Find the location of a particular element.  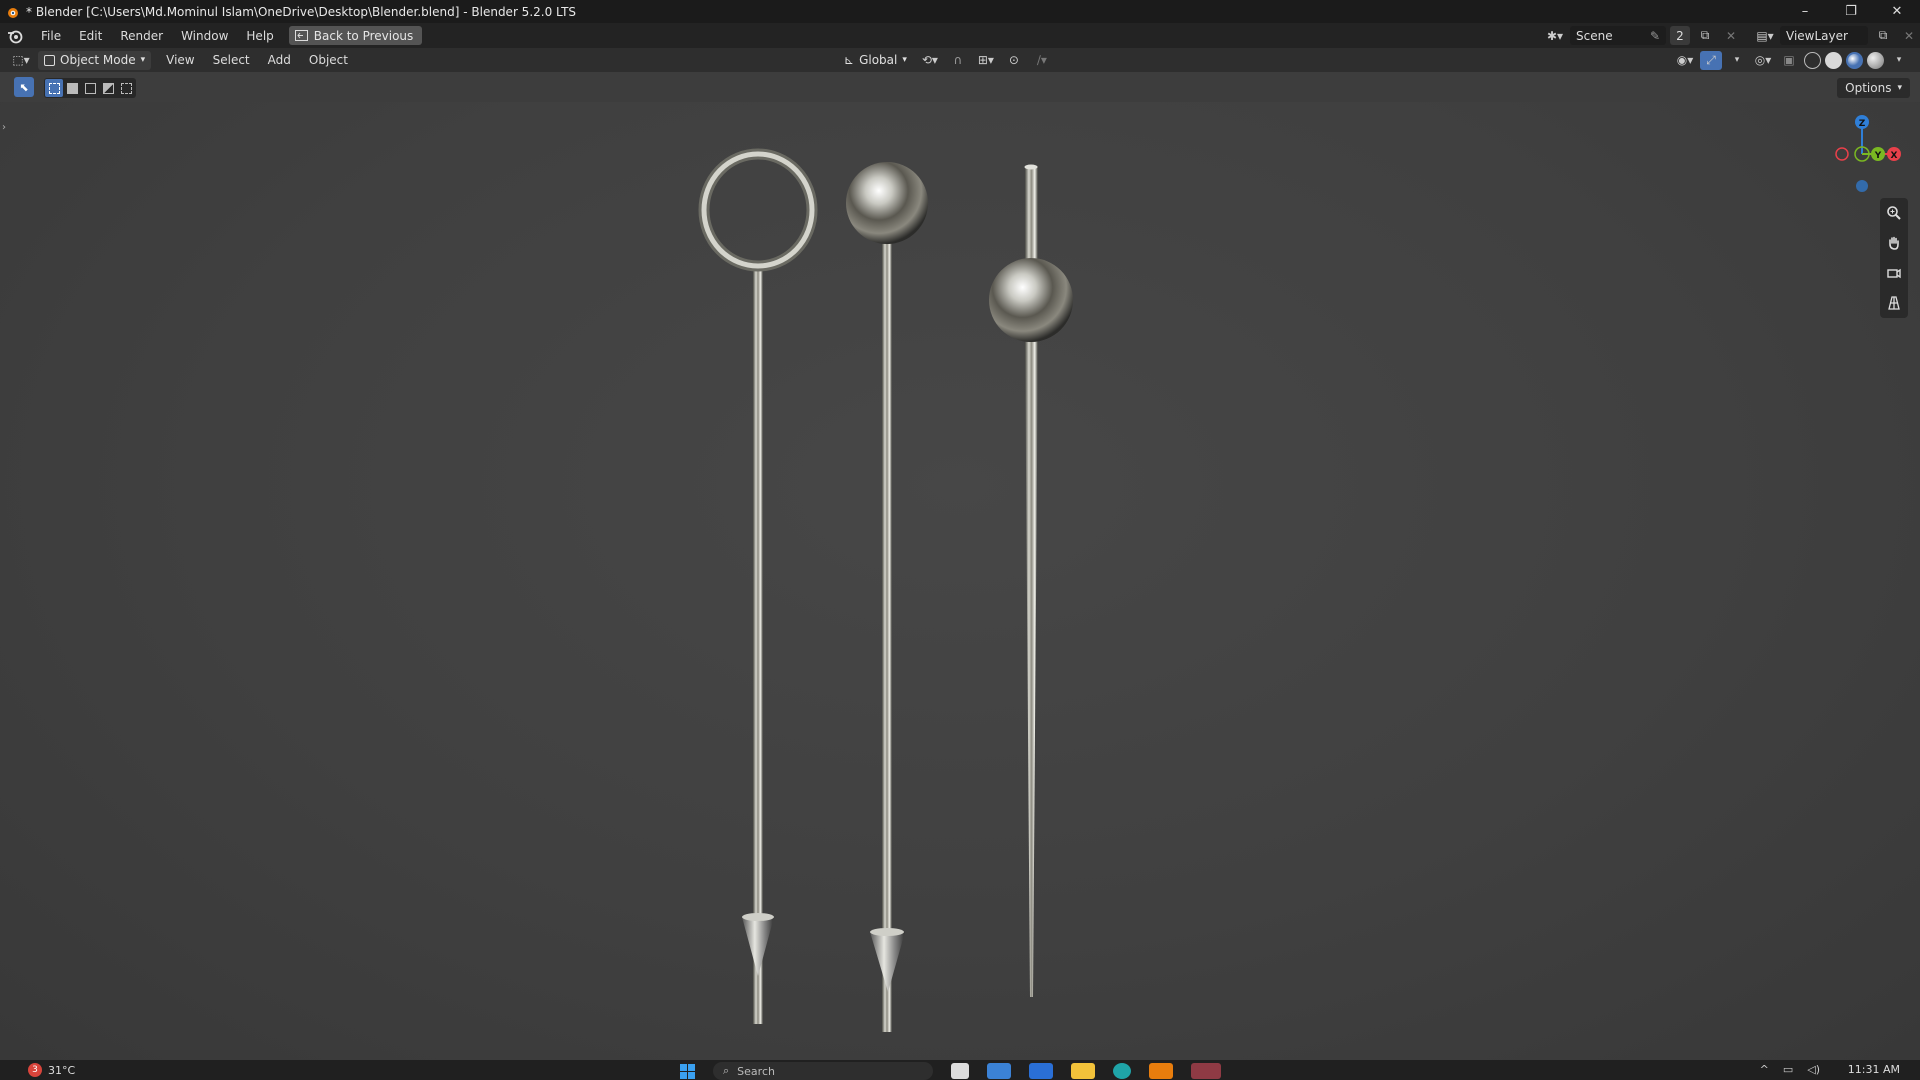

gizmo-toggle-icon: ⤢ is located at coordinates (1711, 60).